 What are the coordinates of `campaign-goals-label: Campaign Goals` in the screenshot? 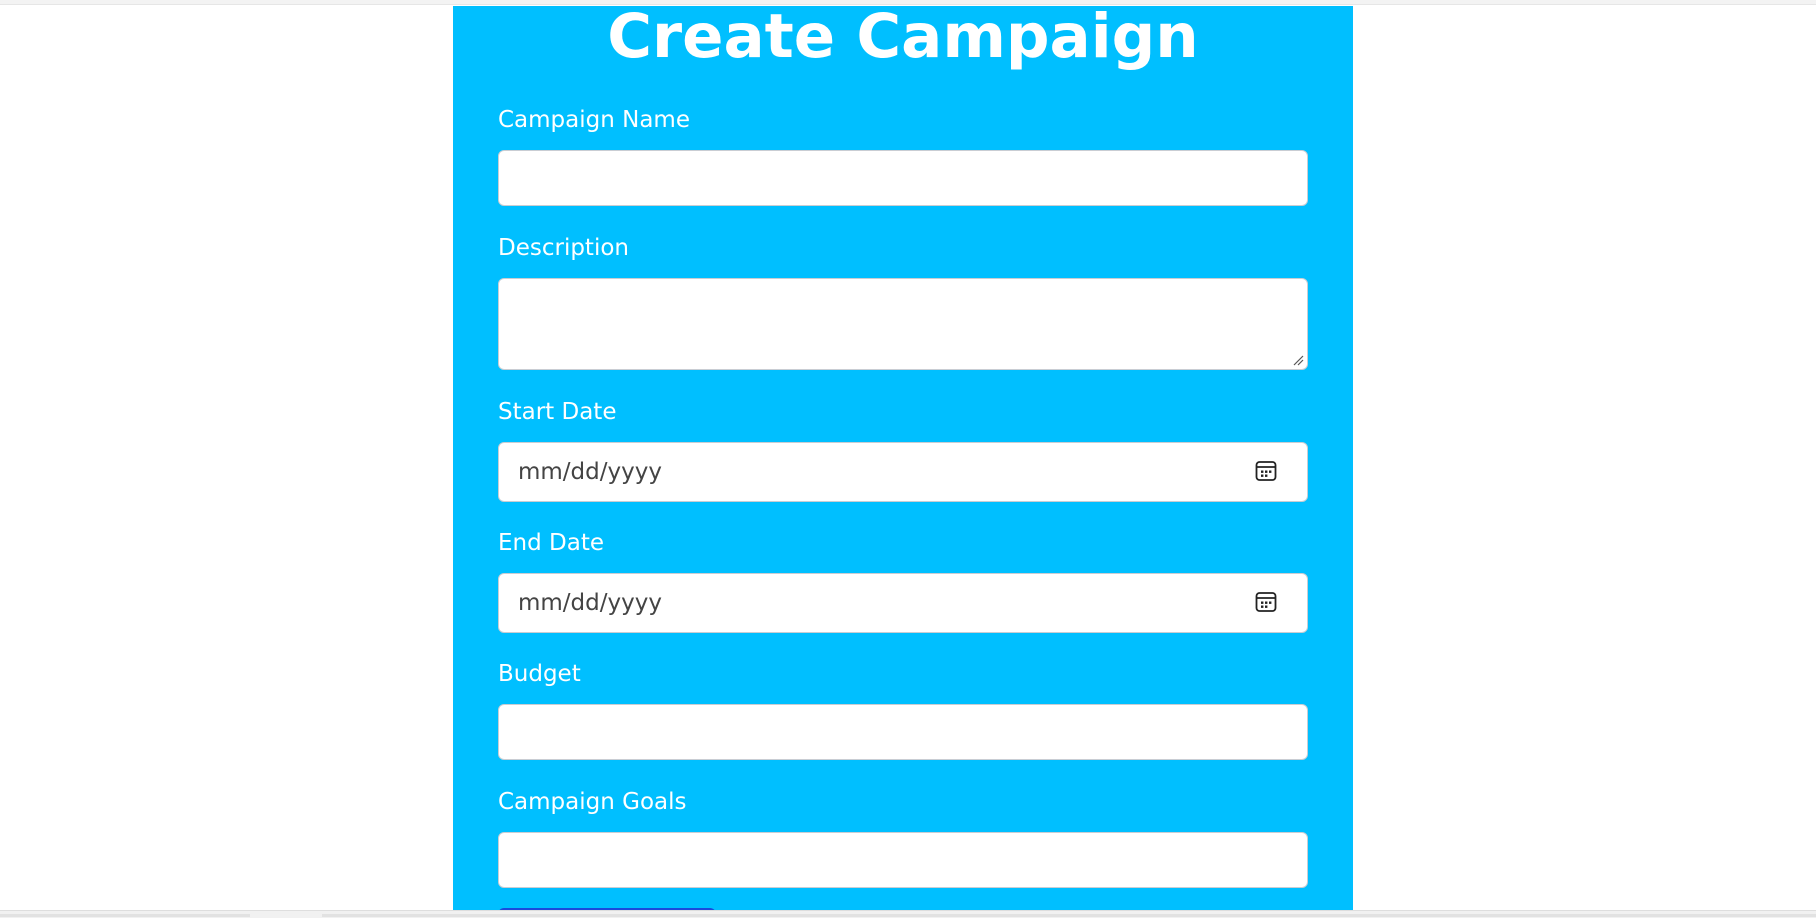 It's located at (592, 802).